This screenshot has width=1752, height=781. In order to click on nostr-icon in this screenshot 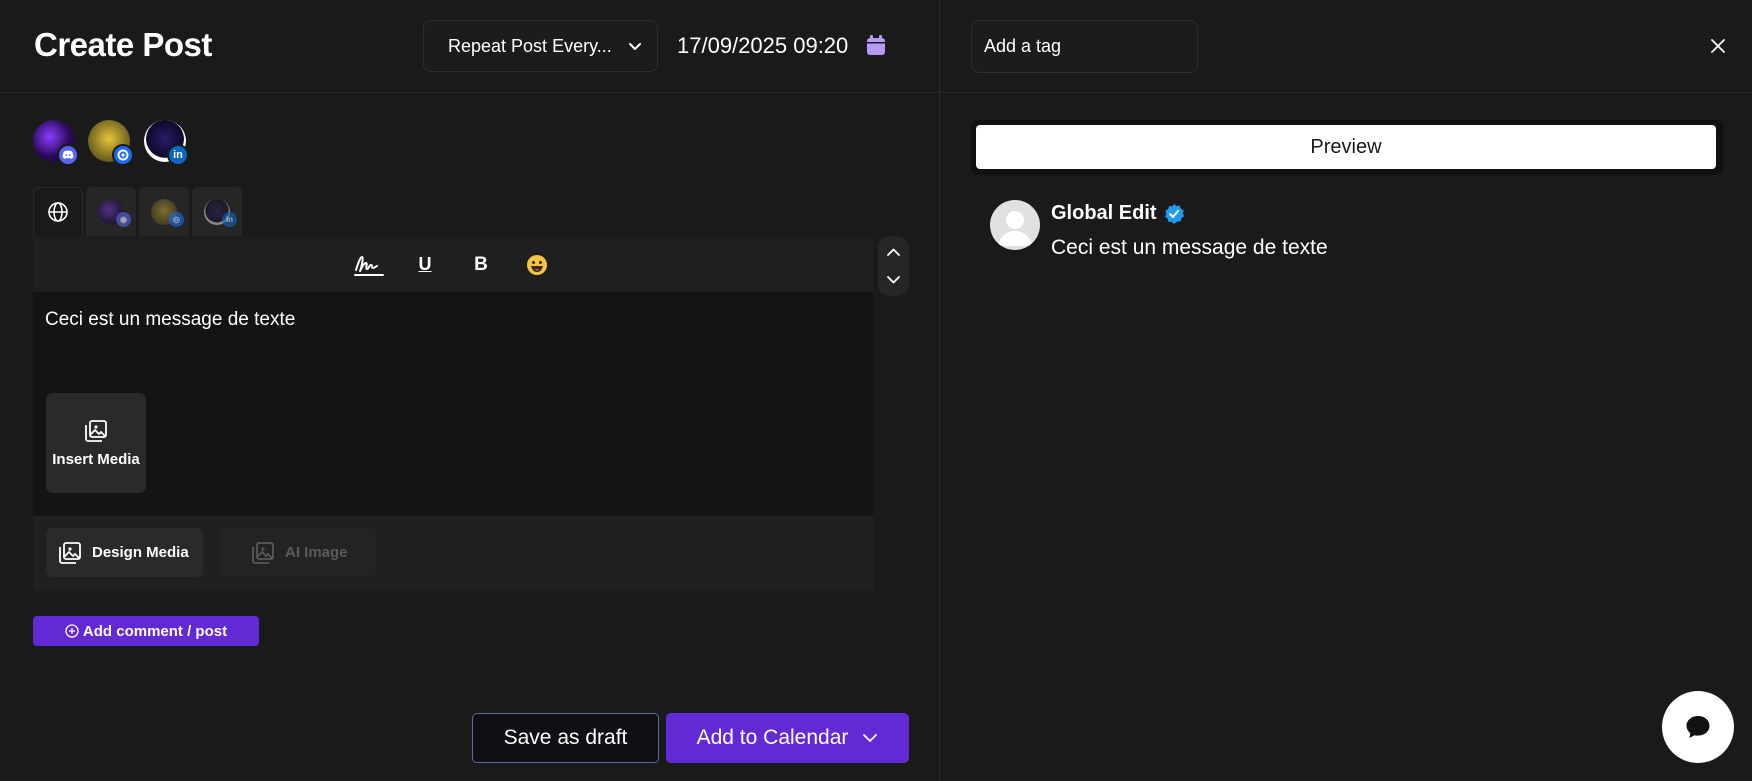, I will do `click(123, 155)`.